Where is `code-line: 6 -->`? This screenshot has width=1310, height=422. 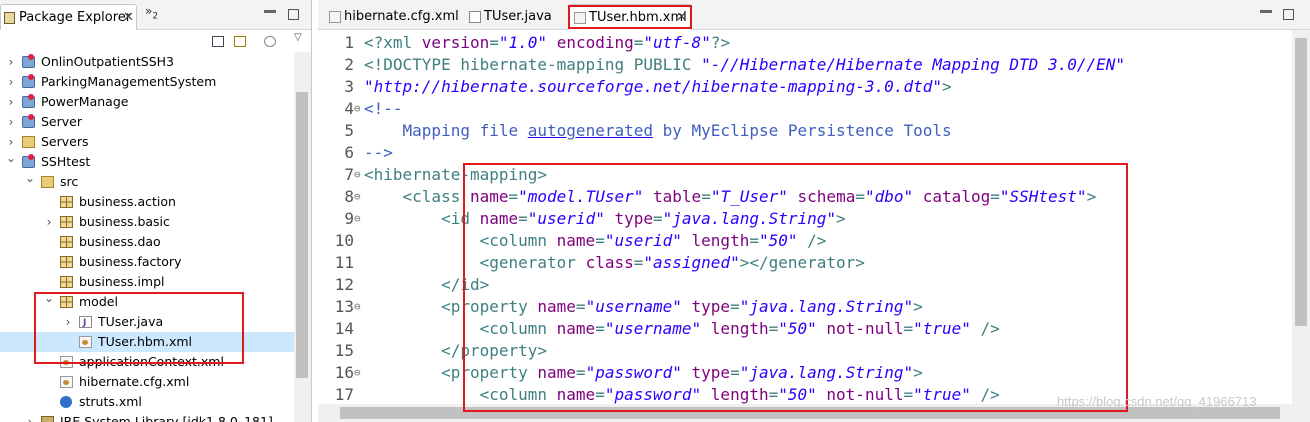 code-line: 6 --> is located at coordinates (805, 153).